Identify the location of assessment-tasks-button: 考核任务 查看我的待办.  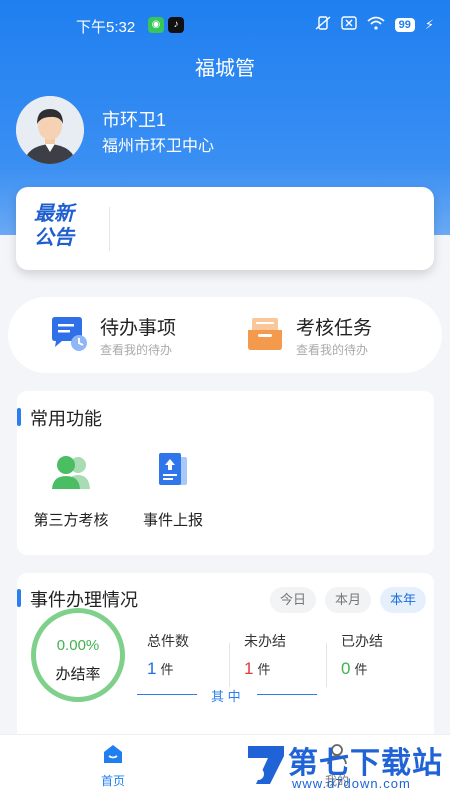
(331, 336).